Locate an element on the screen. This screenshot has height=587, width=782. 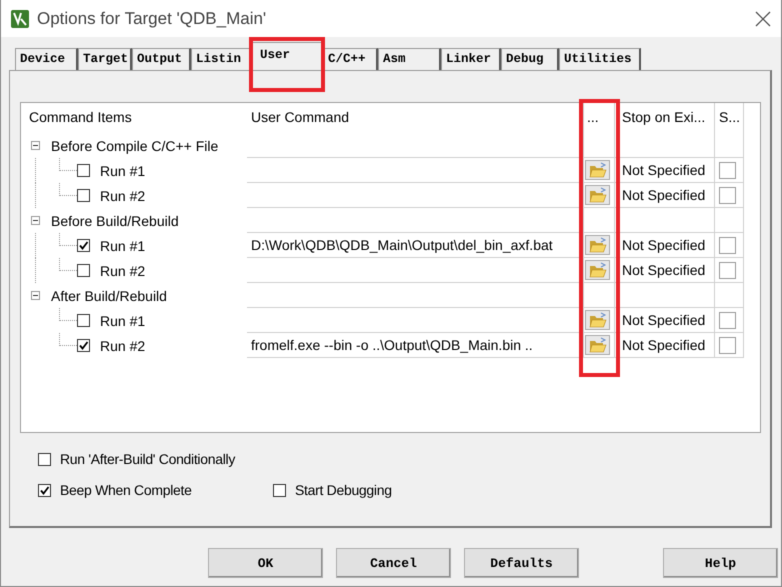
column-header: User Command is located at coordinates (415, 118).